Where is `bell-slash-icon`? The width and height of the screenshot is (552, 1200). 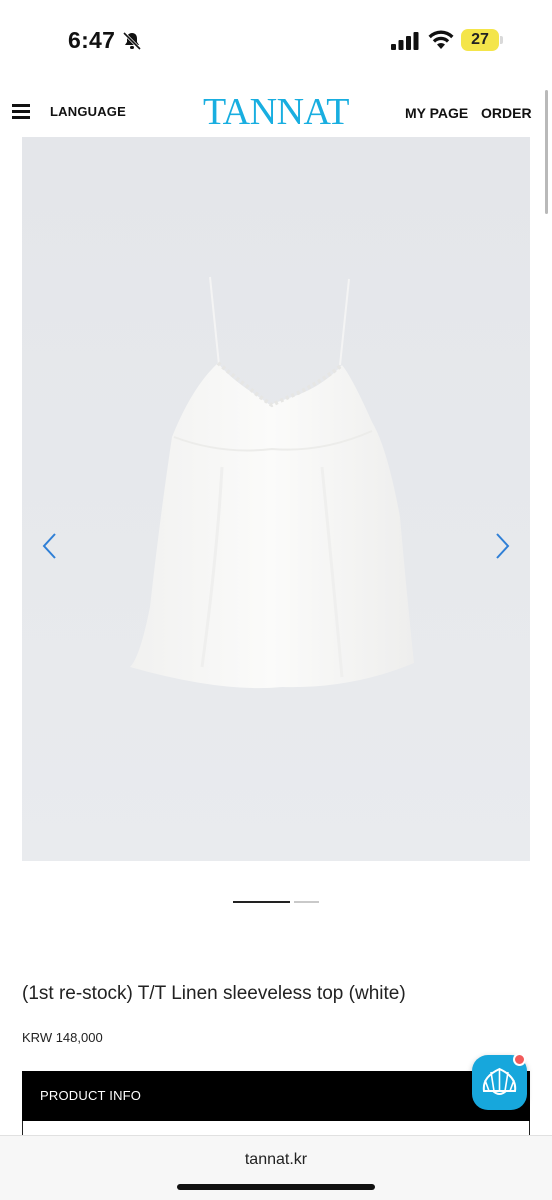 bell-slash-icon is located at coordinates (132, 41).